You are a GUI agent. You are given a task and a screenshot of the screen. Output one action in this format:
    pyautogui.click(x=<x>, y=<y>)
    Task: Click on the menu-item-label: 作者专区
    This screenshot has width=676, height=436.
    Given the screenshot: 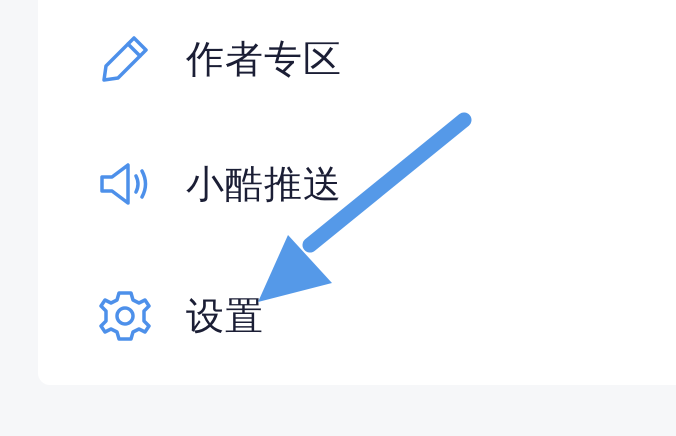 What is the action you would take?
    pyautogui.click(x=264, y=59)
    